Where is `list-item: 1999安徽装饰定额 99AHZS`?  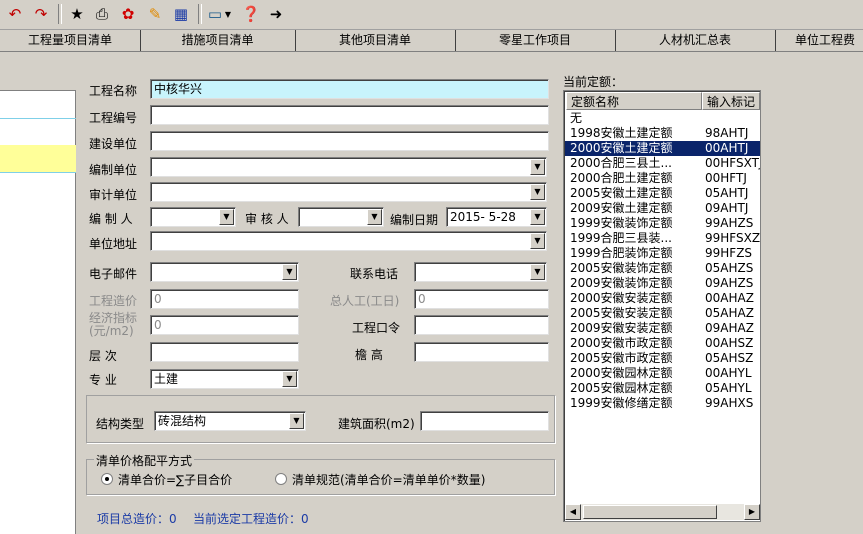 list-item: 1999安徽装饰定额 99AHZS is located at coordinates (662, 223).